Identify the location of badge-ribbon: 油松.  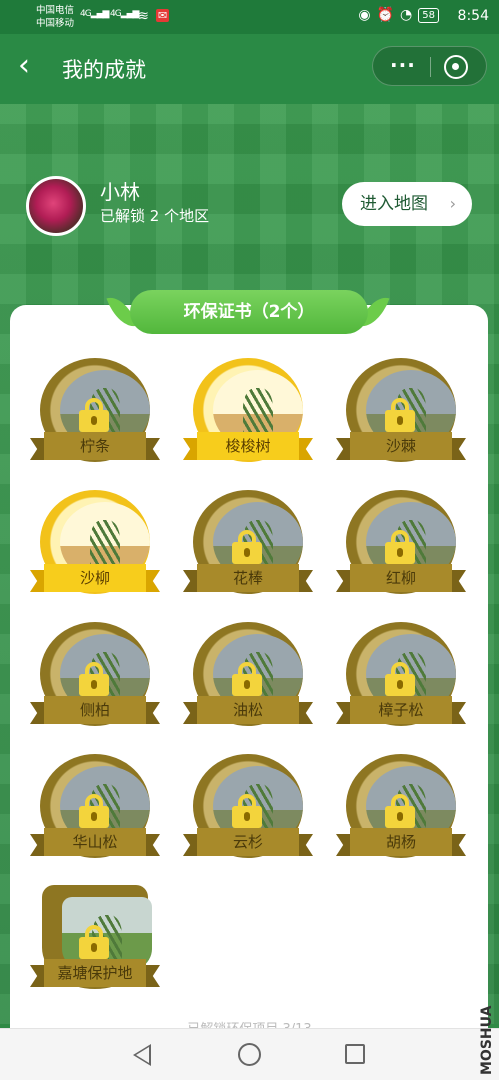
(248, 711).